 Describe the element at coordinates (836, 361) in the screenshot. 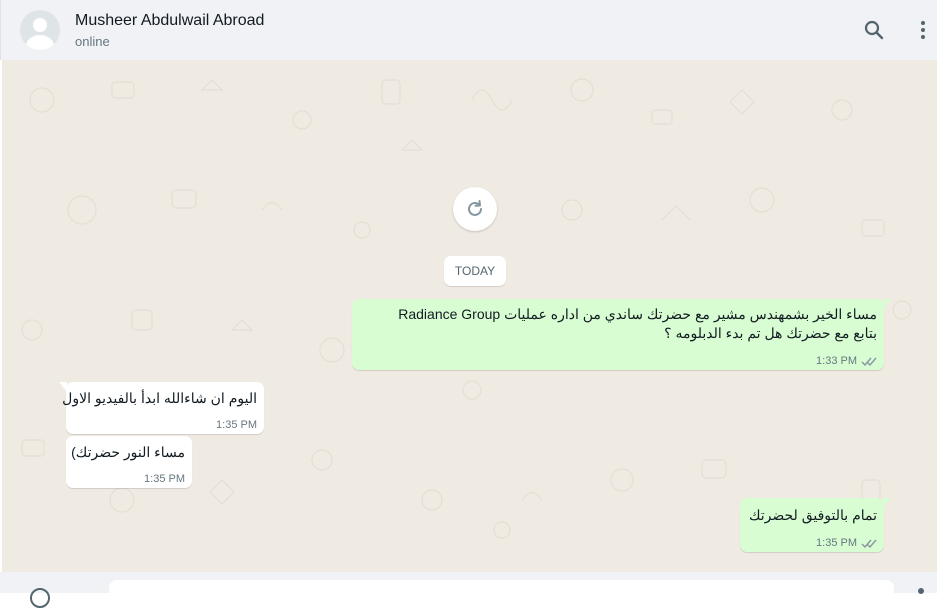

I see `message-time: 1:33 PM` at that location.